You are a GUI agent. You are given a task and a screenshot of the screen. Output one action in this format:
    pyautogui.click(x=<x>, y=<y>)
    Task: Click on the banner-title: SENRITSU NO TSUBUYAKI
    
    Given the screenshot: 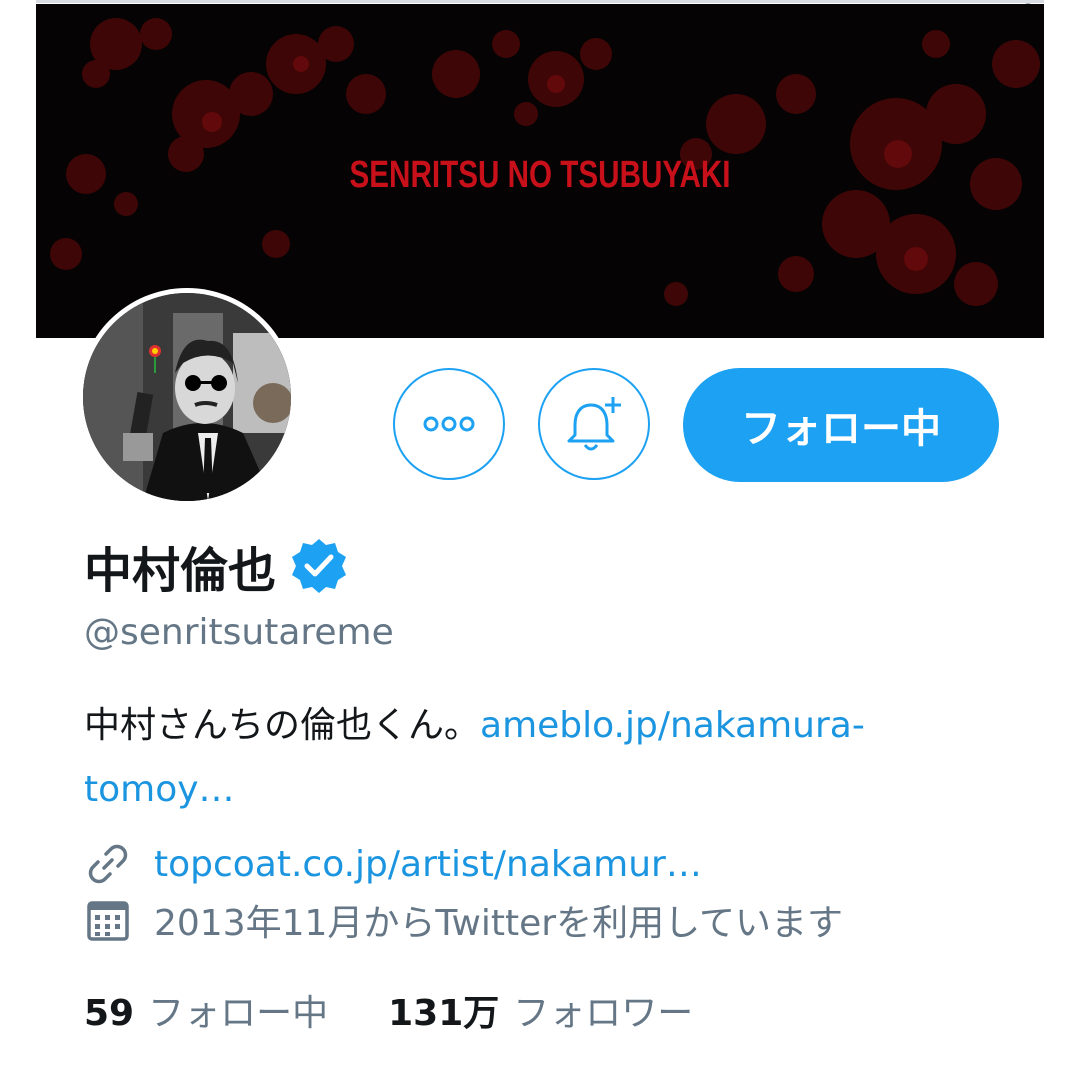 What is the action you would take?
    pyautogui.click(x=540, y=175)
    